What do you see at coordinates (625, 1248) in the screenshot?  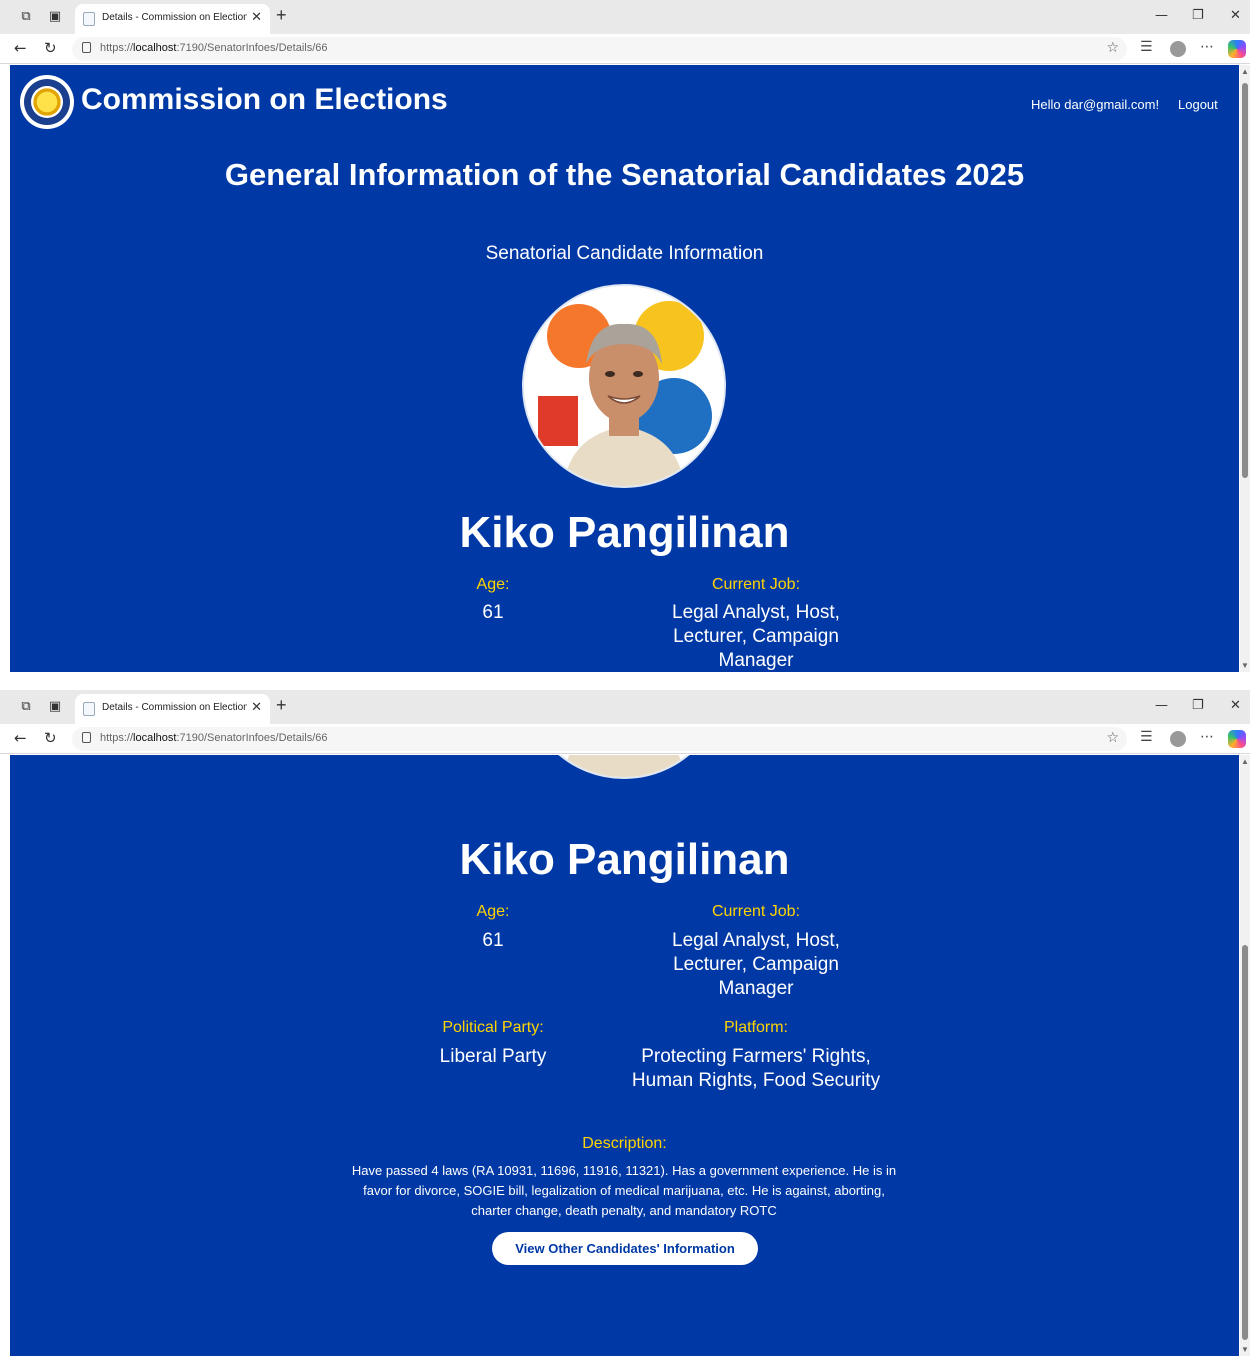 I see `view-other-candidates-button: View Other Candidates' Information` at bounding box center [625, 1248].